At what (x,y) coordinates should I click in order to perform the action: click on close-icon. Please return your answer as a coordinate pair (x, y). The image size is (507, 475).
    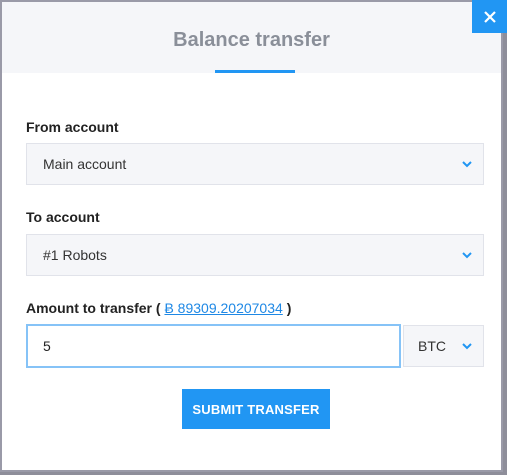
    Looking at the image, I should click on (489, 16).